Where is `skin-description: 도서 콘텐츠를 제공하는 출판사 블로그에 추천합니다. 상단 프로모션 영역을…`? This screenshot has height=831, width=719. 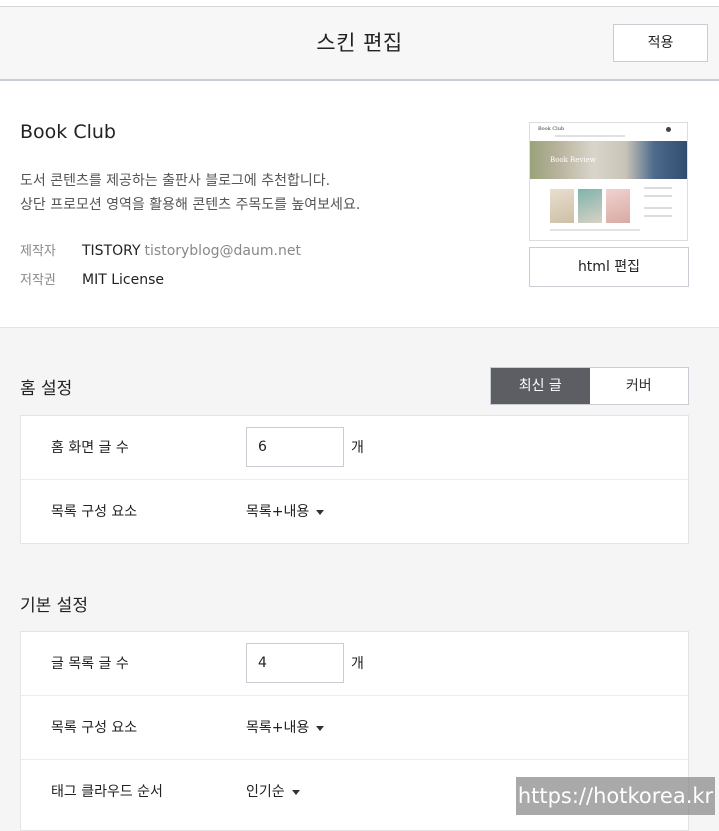
skin-description: 도서 콘텐츠를 제공하는 출판사 블로그에 추천합니다. 상단 프로모션 영역을… is located at coordinates (190, 193).